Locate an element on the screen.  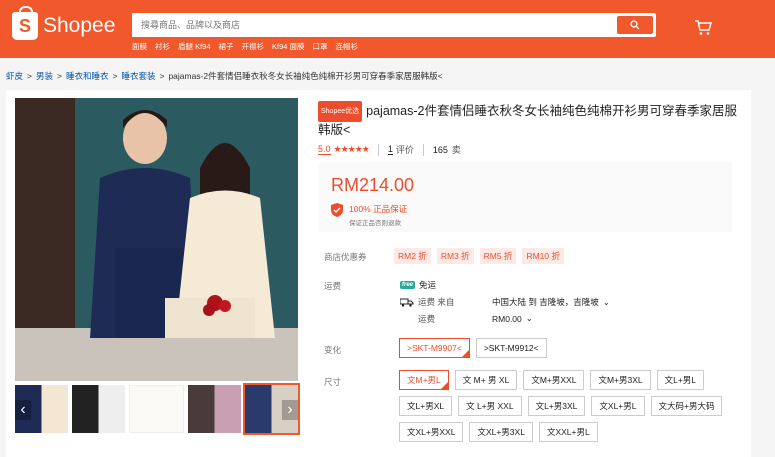
size-option: 文XXL+男L is located at coordinates (568, 432).